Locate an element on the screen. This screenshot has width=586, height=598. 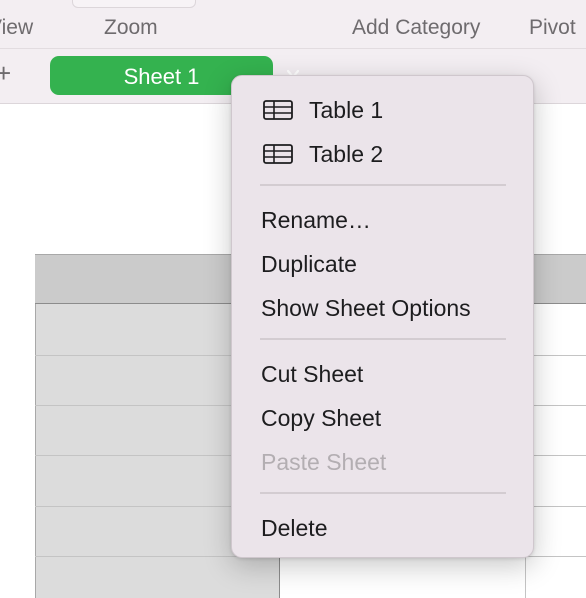
menu-item-delete: Delete is located at coordinates (294, 528).